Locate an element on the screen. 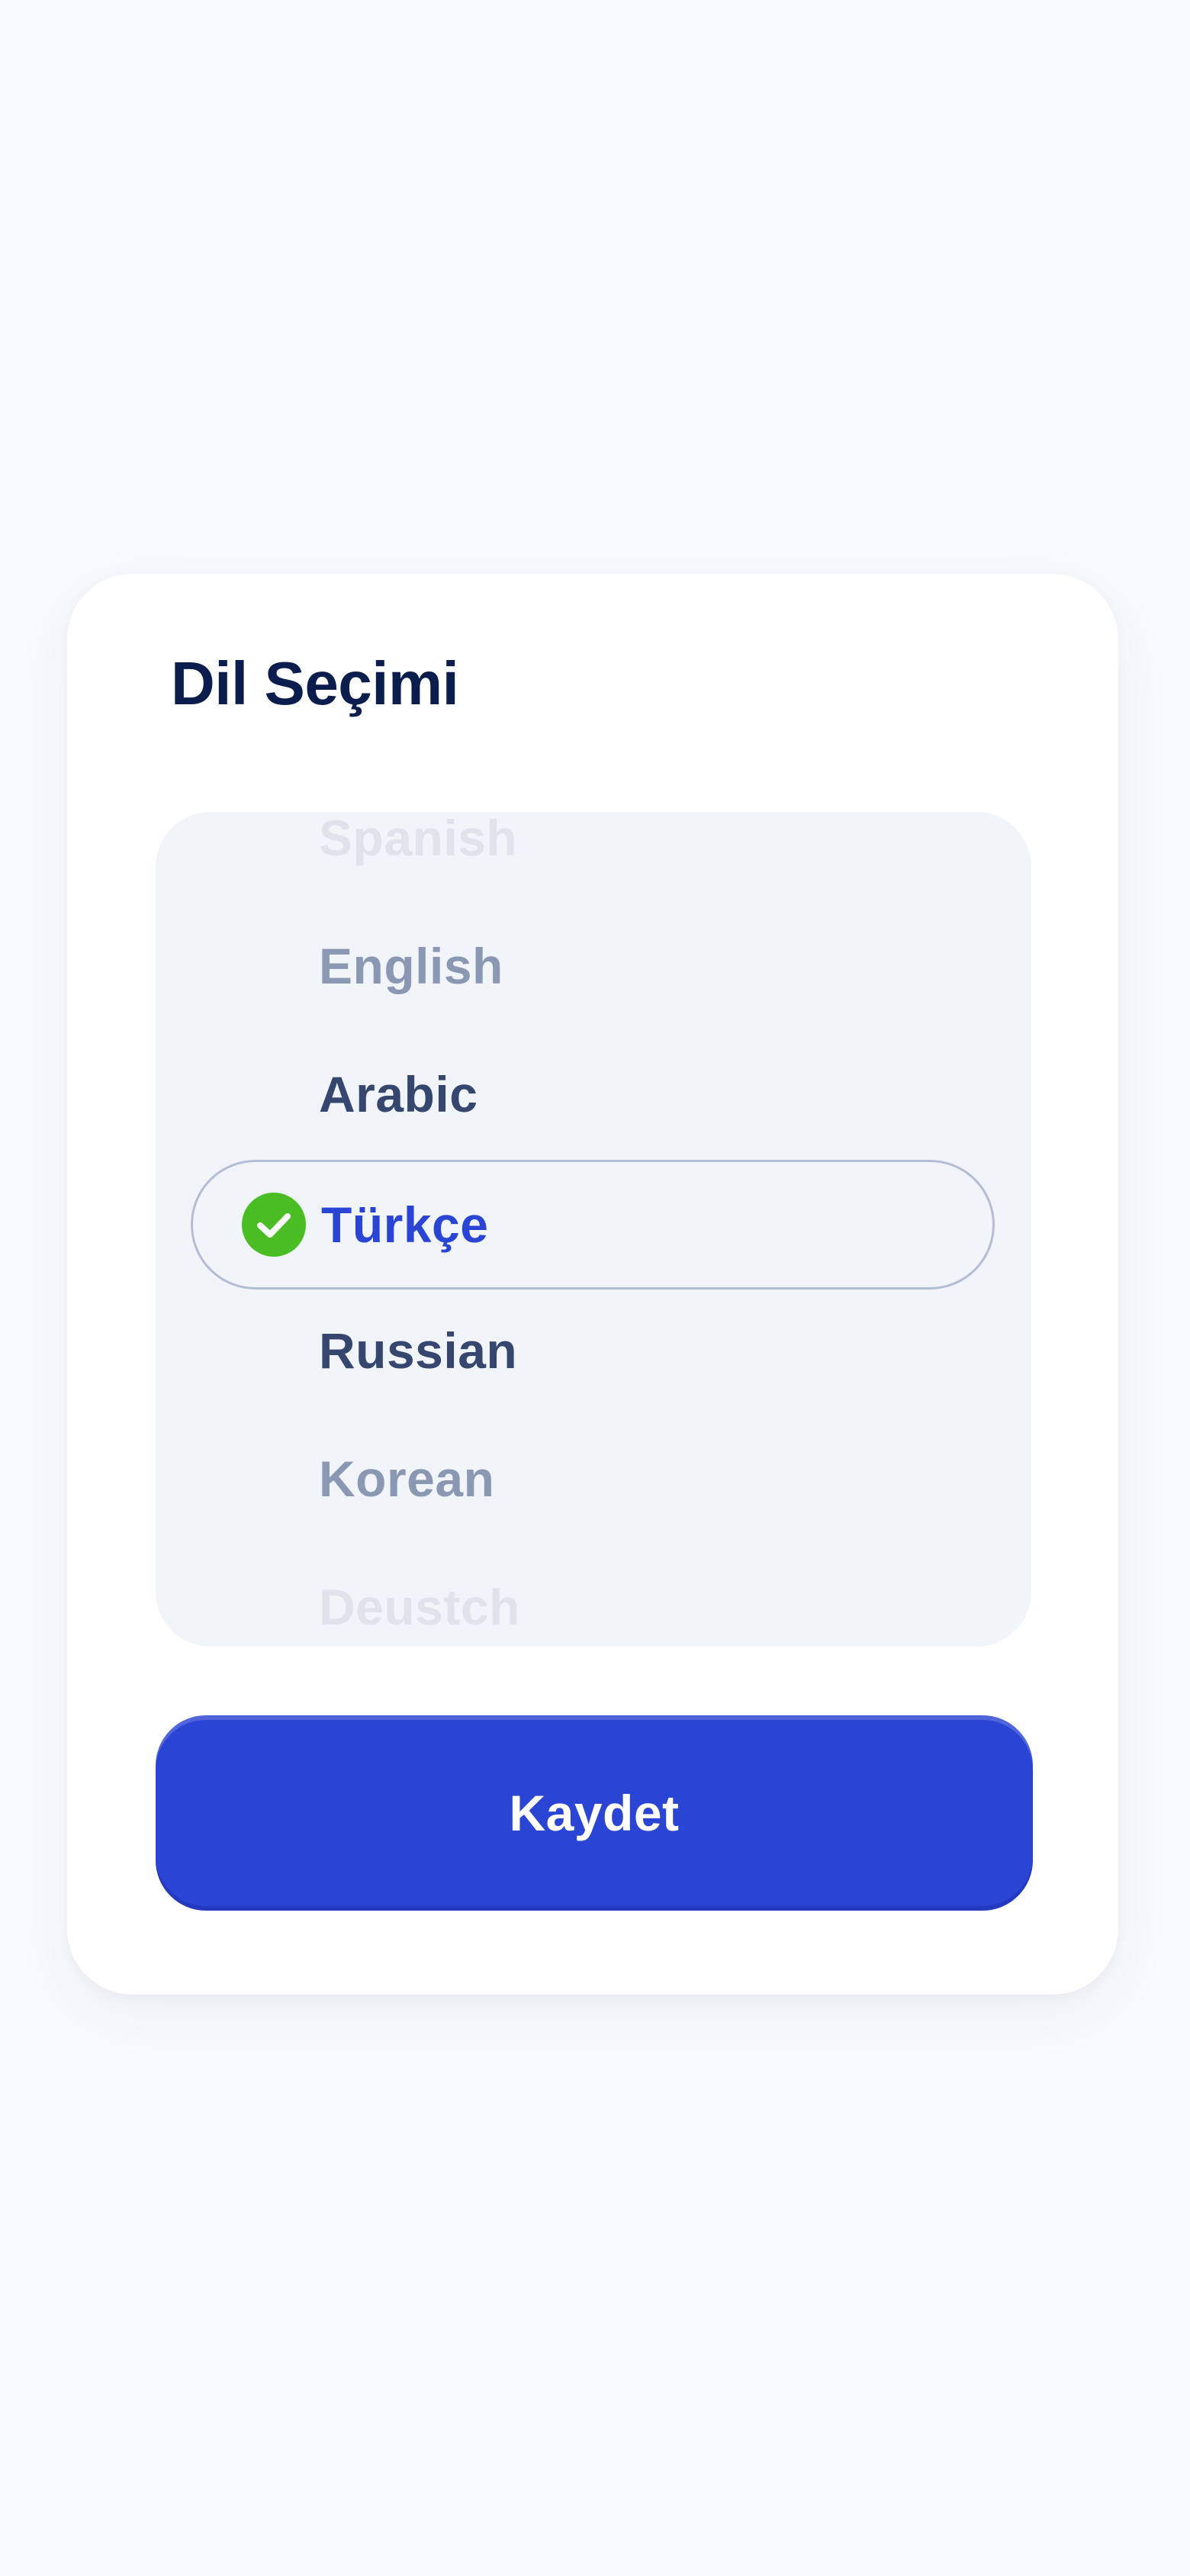 The height and width of the screenshot is (2576, 1190). language-option-russian: Russian is located at coordinates (418, 1350).